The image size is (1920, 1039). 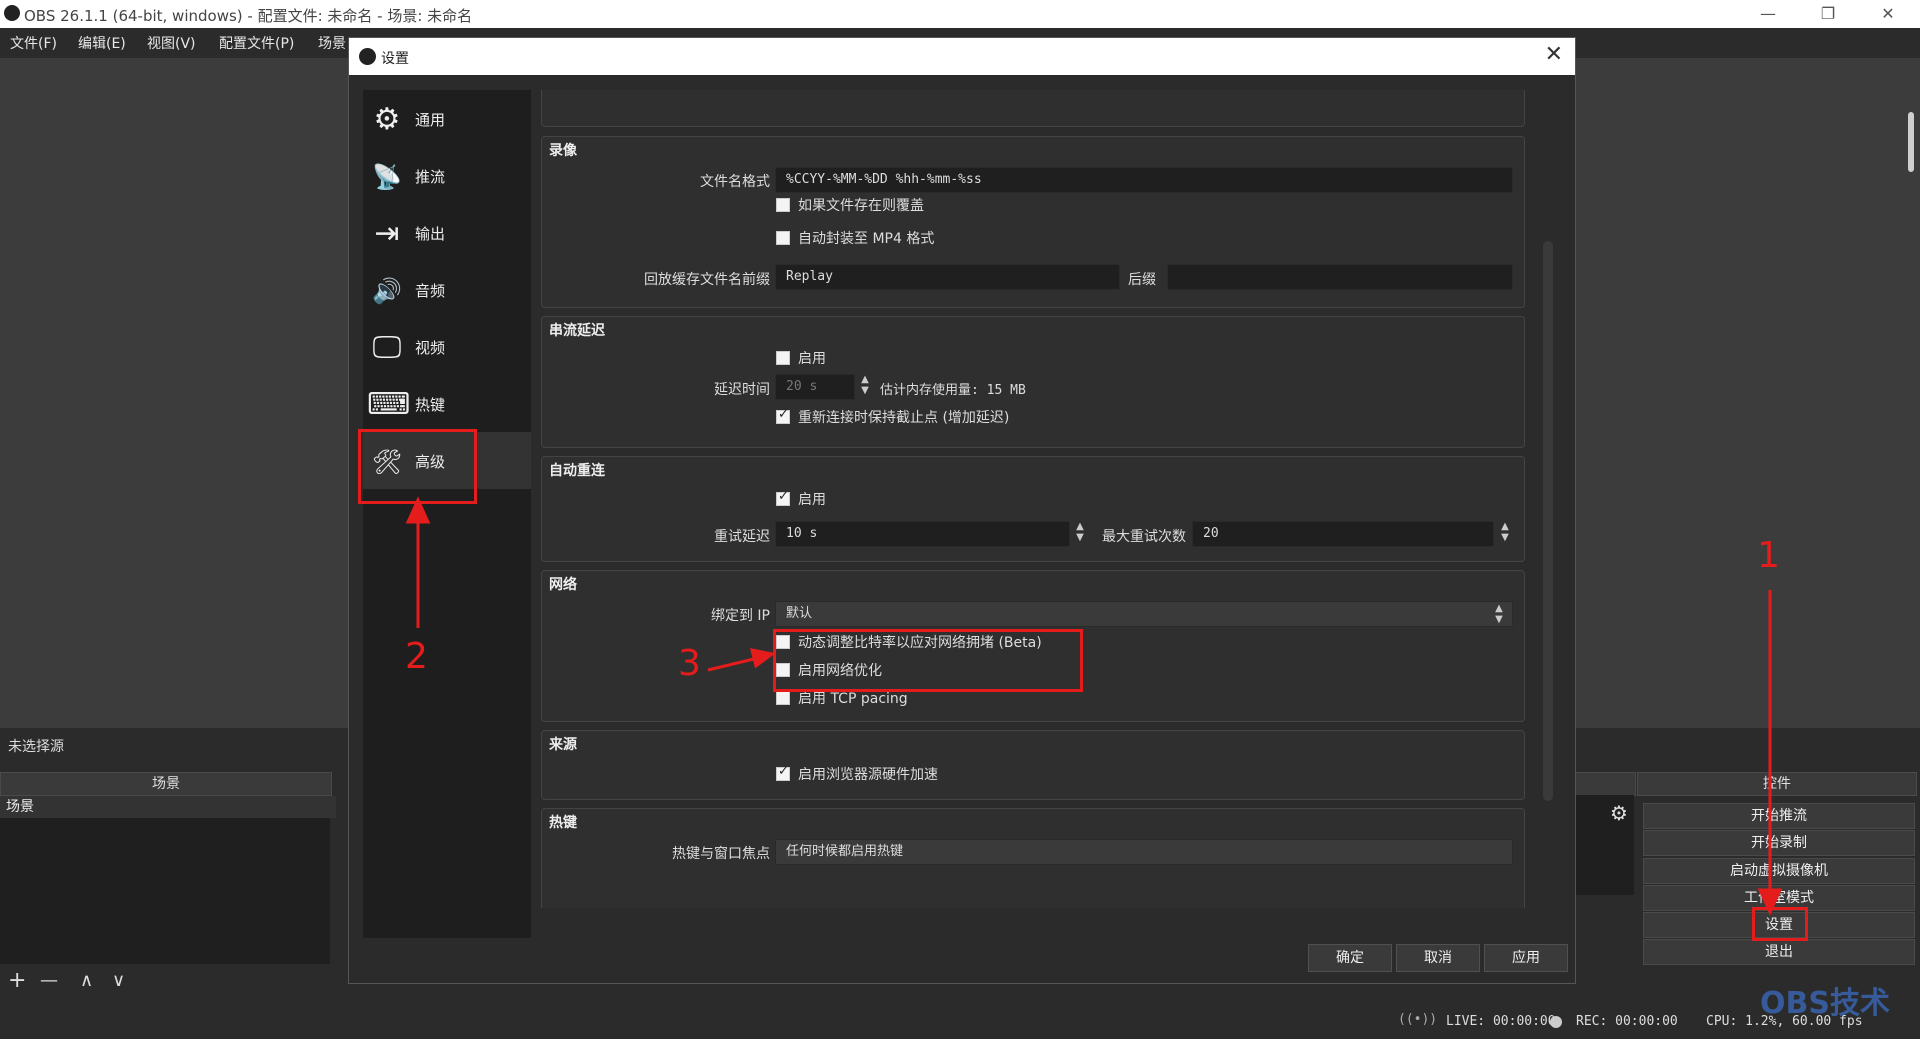 What do you see at coordinates (733, 664) in the screenshot?
I see `arrow-3-line` at bounding box center [733, 664].